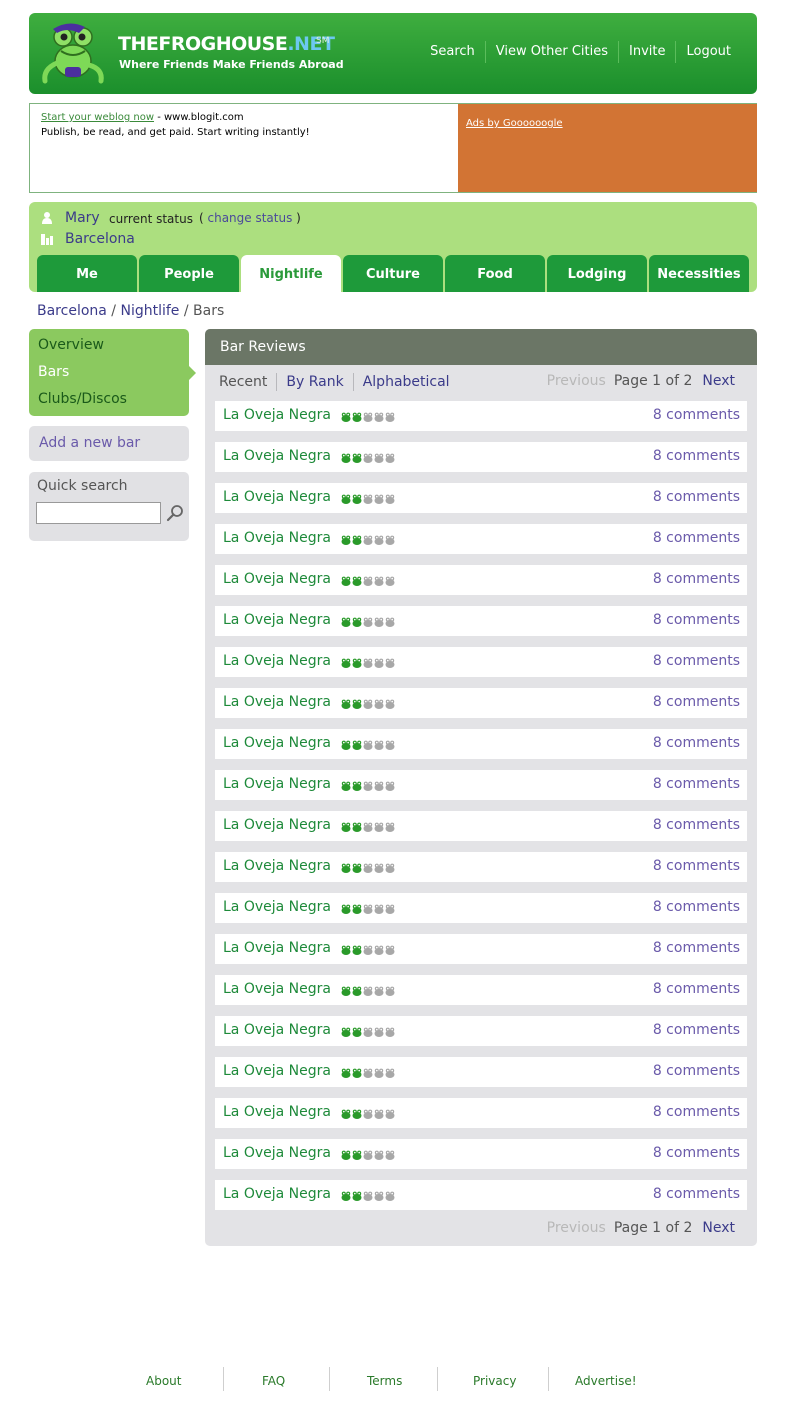 Image resolution: width=785 pixels, height=1407 pixels. I want to click on tab-food: Food, so click(495, 273).